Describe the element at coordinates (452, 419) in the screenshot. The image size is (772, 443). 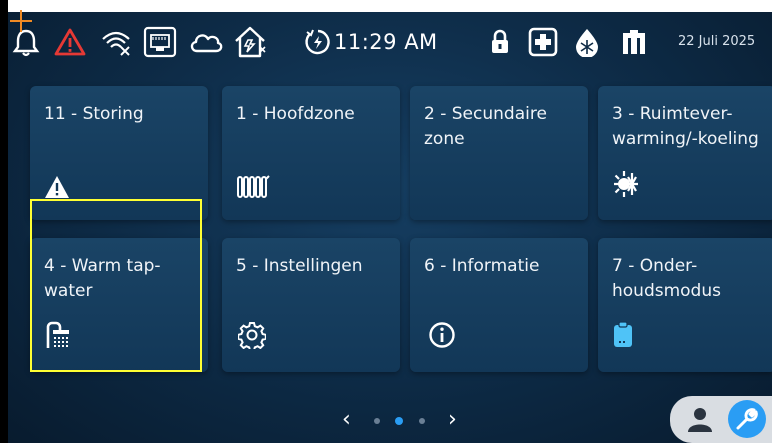
I see `next-page-button: ›` at that location.